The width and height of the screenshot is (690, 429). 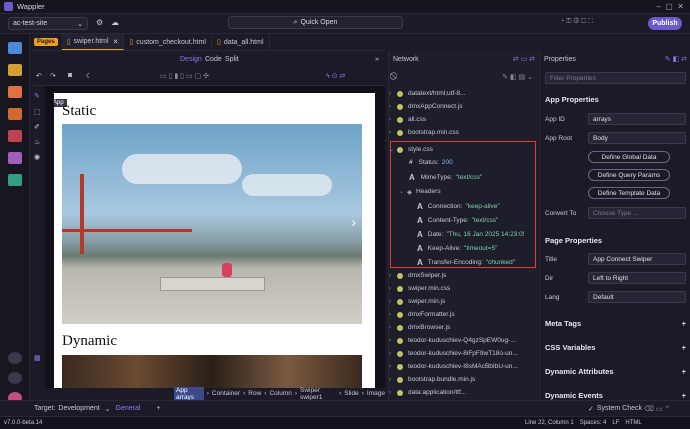 I want to click on eye-icon: ◉, so click(x=37, y=157).